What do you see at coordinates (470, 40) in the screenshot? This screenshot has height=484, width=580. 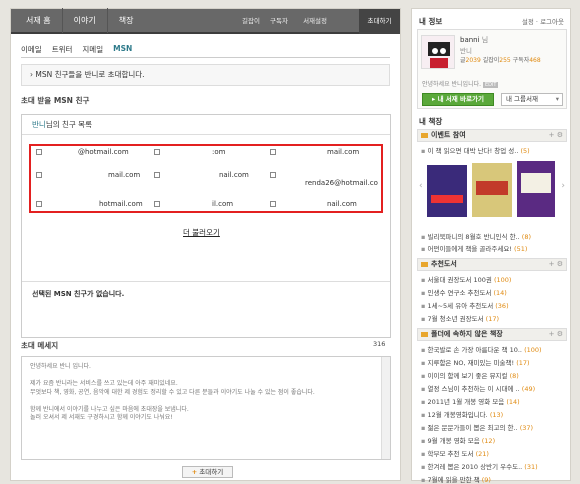 I see `username: banni` at bounding box center [470, 40].